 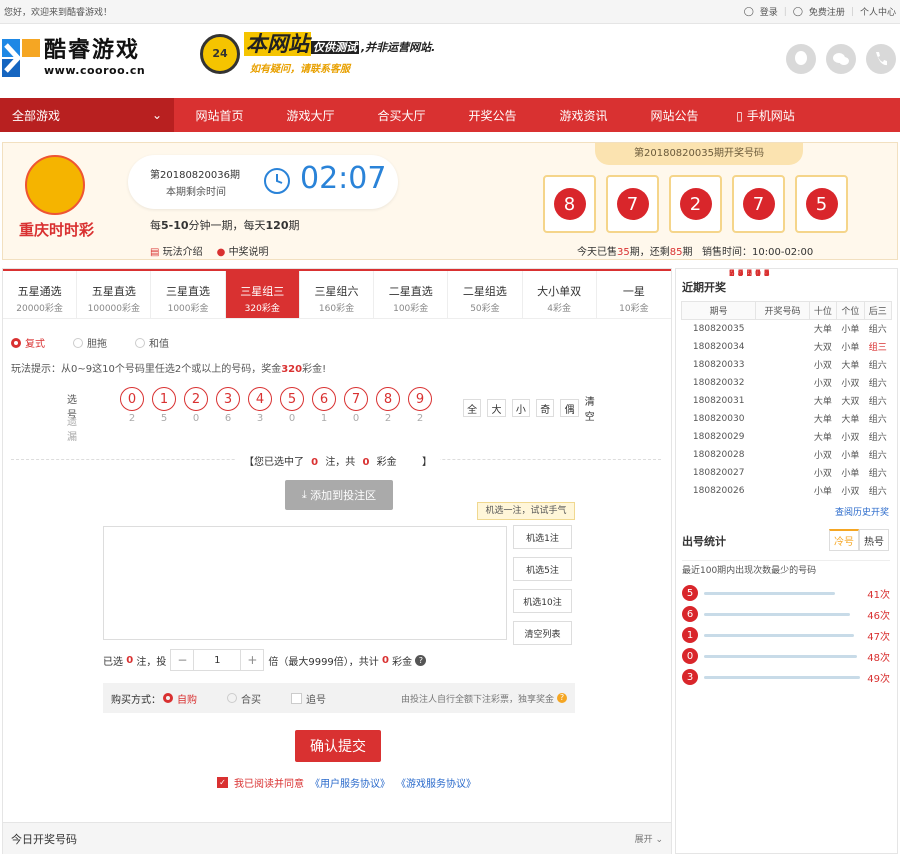 What do you see at coordinates (176, 250) in the screenshot?
I see `play-intro-link: ▤ 玩法介绍` at bounding box center [176, 250].